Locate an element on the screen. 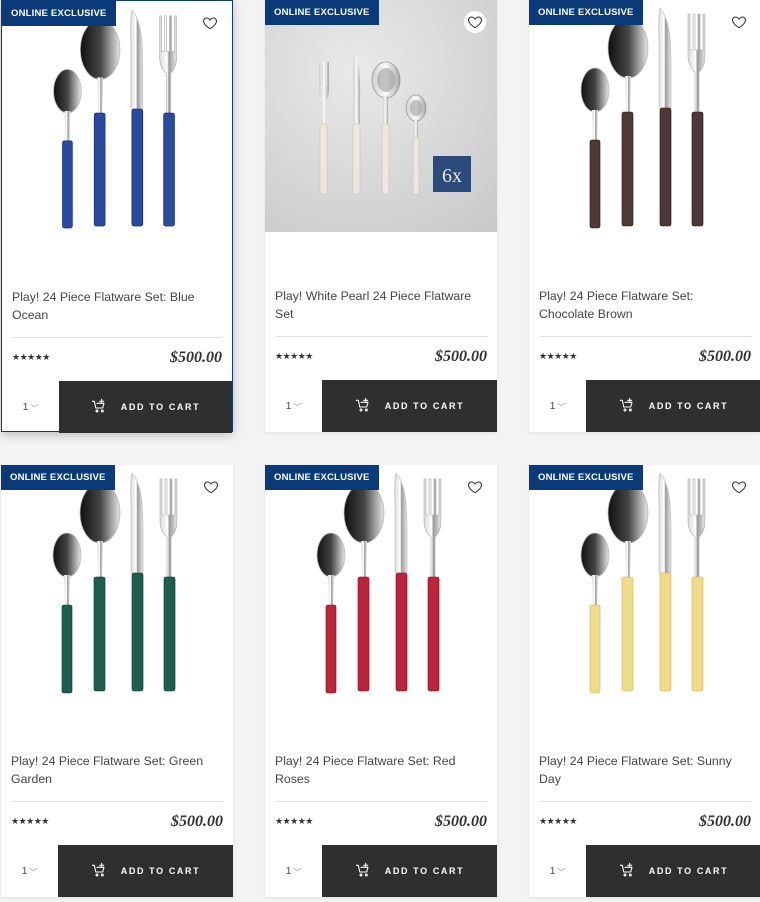 The height and width of the screenshot is (902, 760). product-title: Play! 24 Piece Flatware Set: Sunny Day is located at coordinates (641, 770).